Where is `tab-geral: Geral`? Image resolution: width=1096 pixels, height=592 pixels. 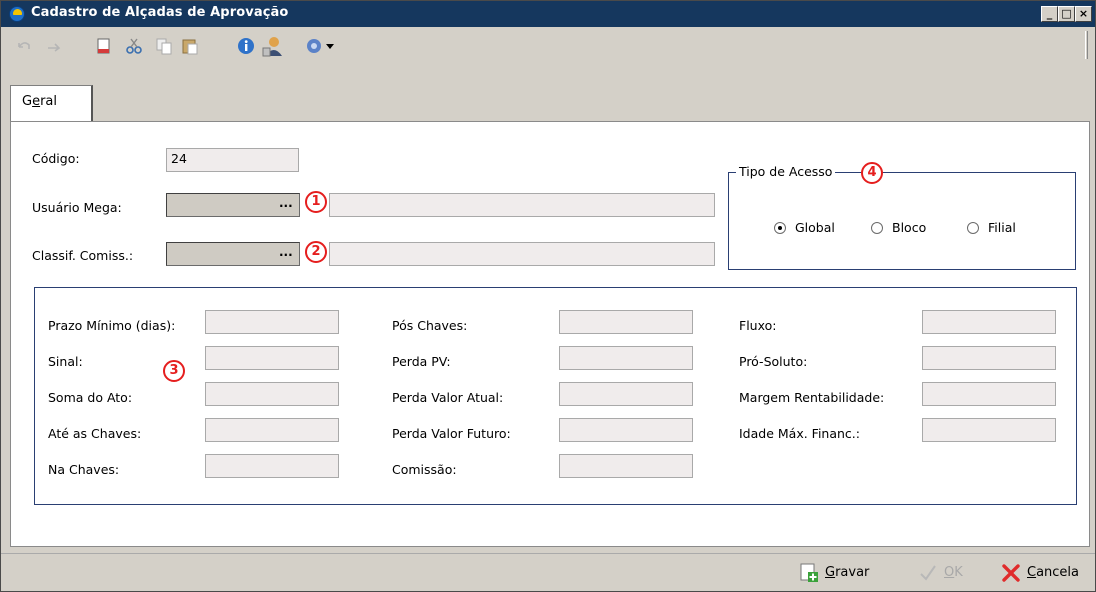 tab-geral: Geral is located at coordinates (51, 104).